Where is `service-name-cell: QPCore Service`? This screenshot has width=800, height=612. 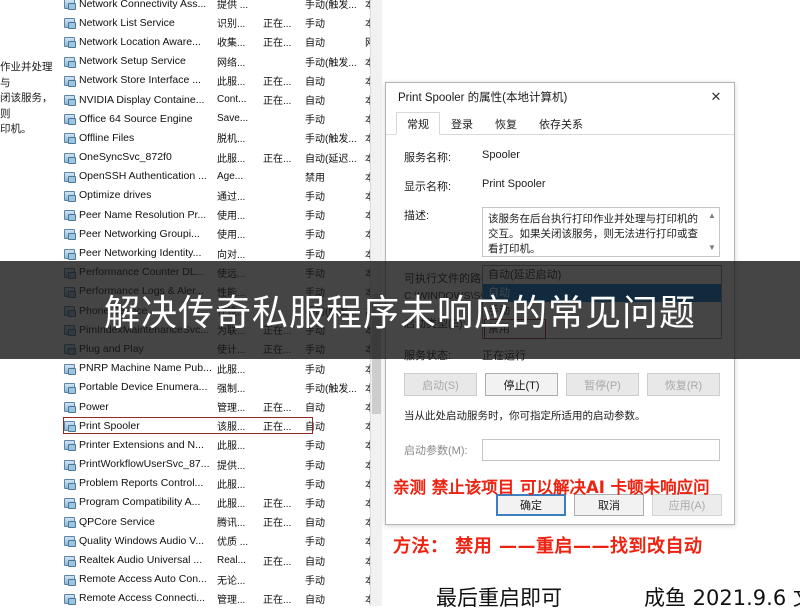 service-name-cell: QPCore Service is located at coordinates (117, 521).